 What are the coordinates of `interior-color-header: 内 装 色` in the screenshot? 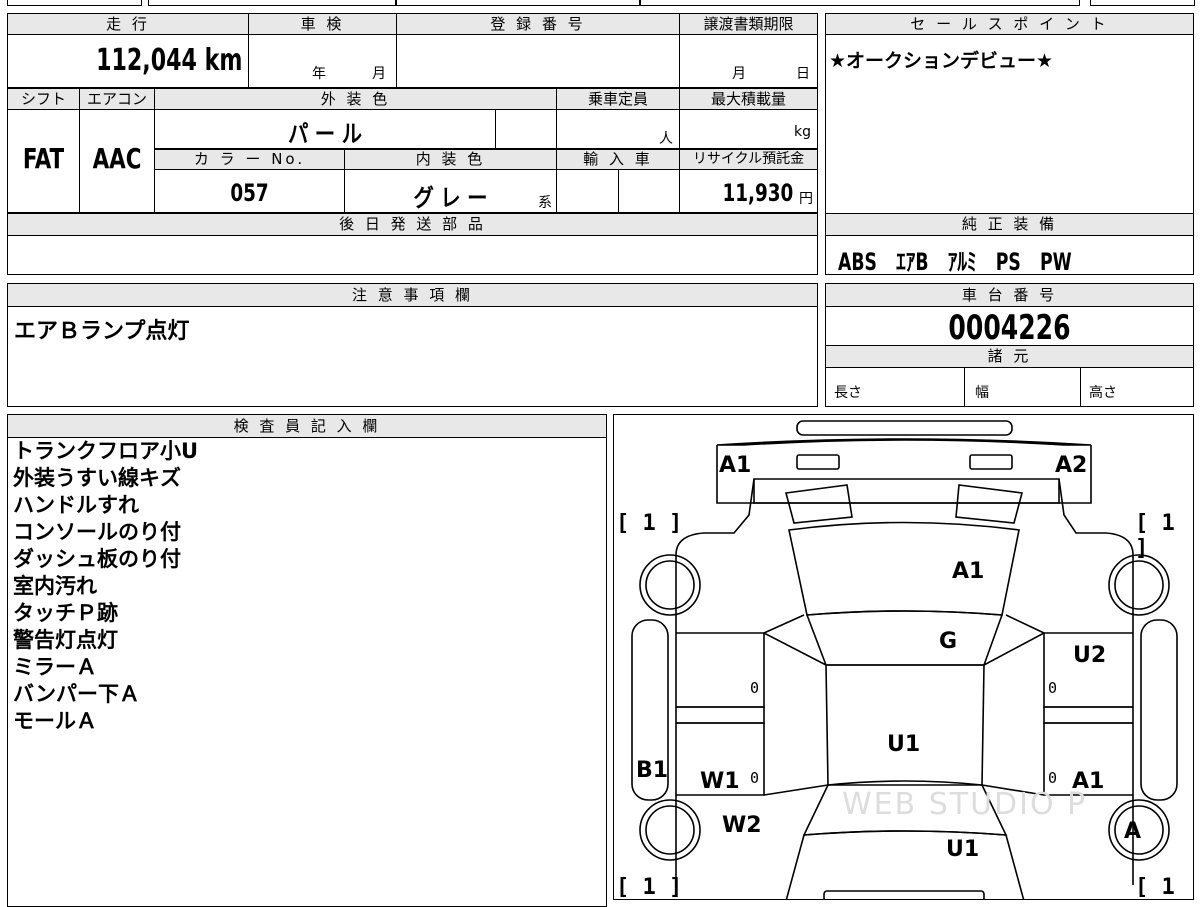 It's located at (450, 159).